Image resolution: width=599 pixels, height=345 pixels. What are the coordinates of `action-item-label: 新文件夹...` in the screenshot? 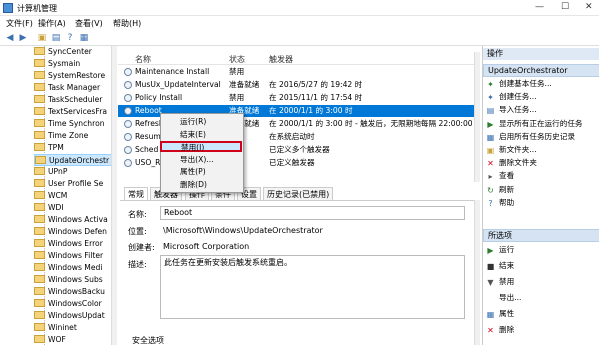 It's located at (518, 149).